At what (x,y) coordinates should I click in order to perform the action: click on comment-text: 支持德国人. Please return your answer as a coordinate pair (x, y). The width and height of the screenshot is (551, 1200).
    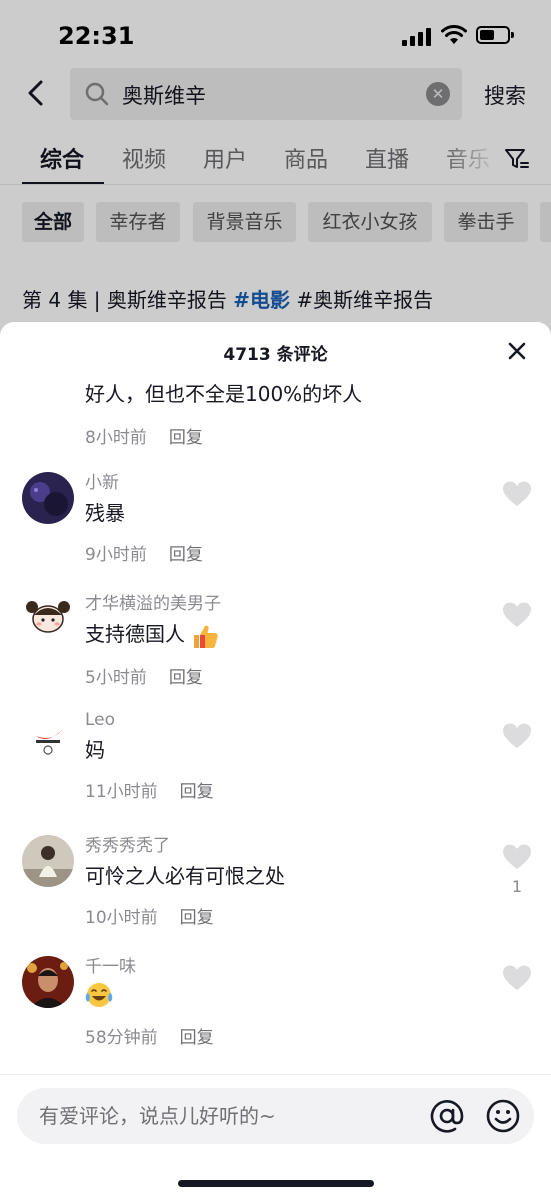
    Looking at the image, I should click on (135, 634).